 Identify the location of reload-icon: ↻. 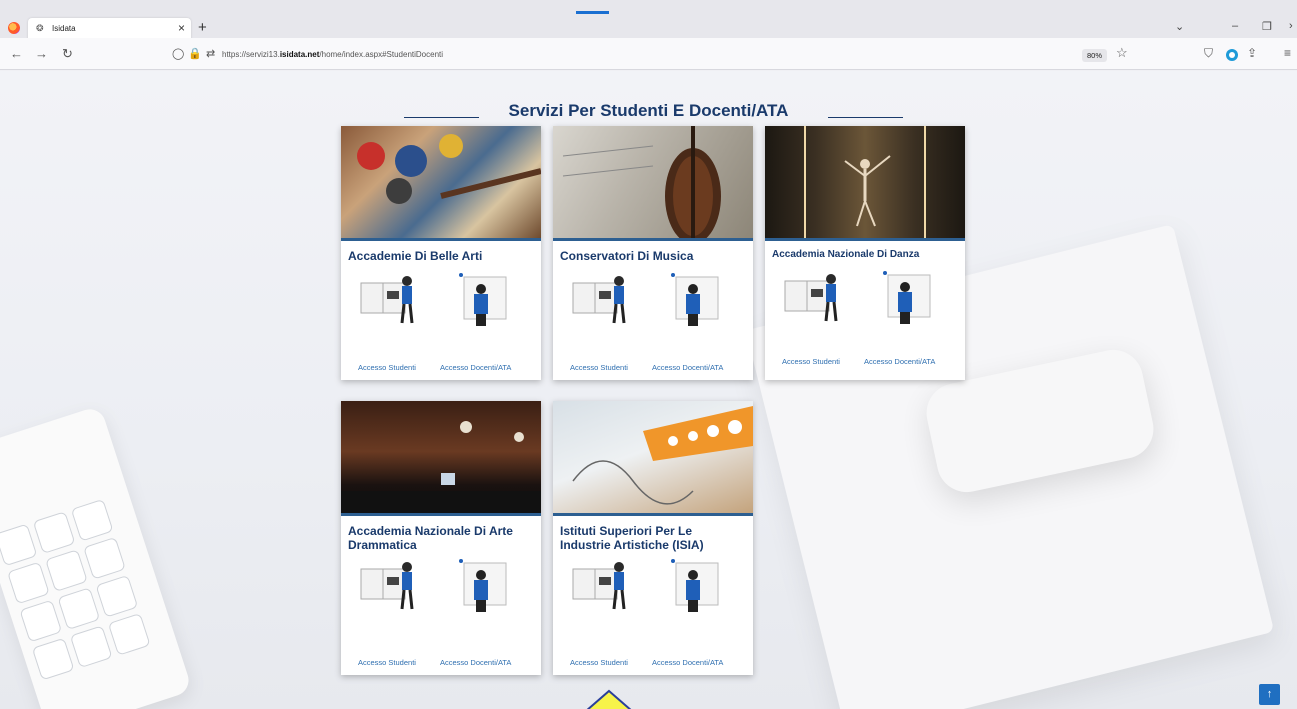
(67, 54).